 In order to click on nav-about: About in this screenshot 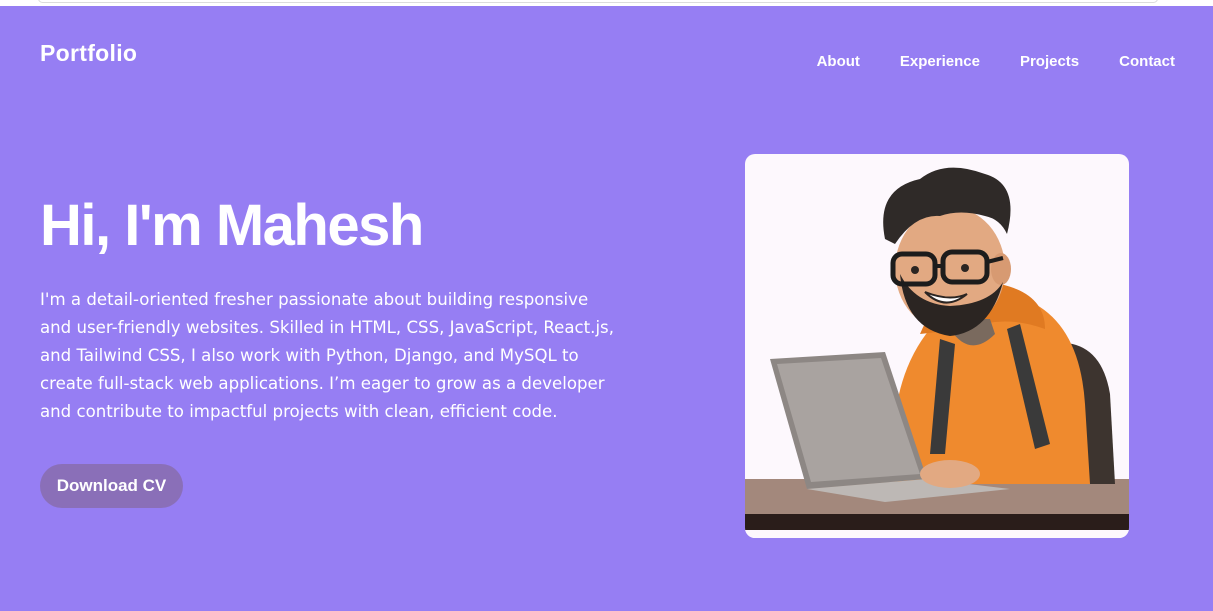, I will do `click(838, 61)`.